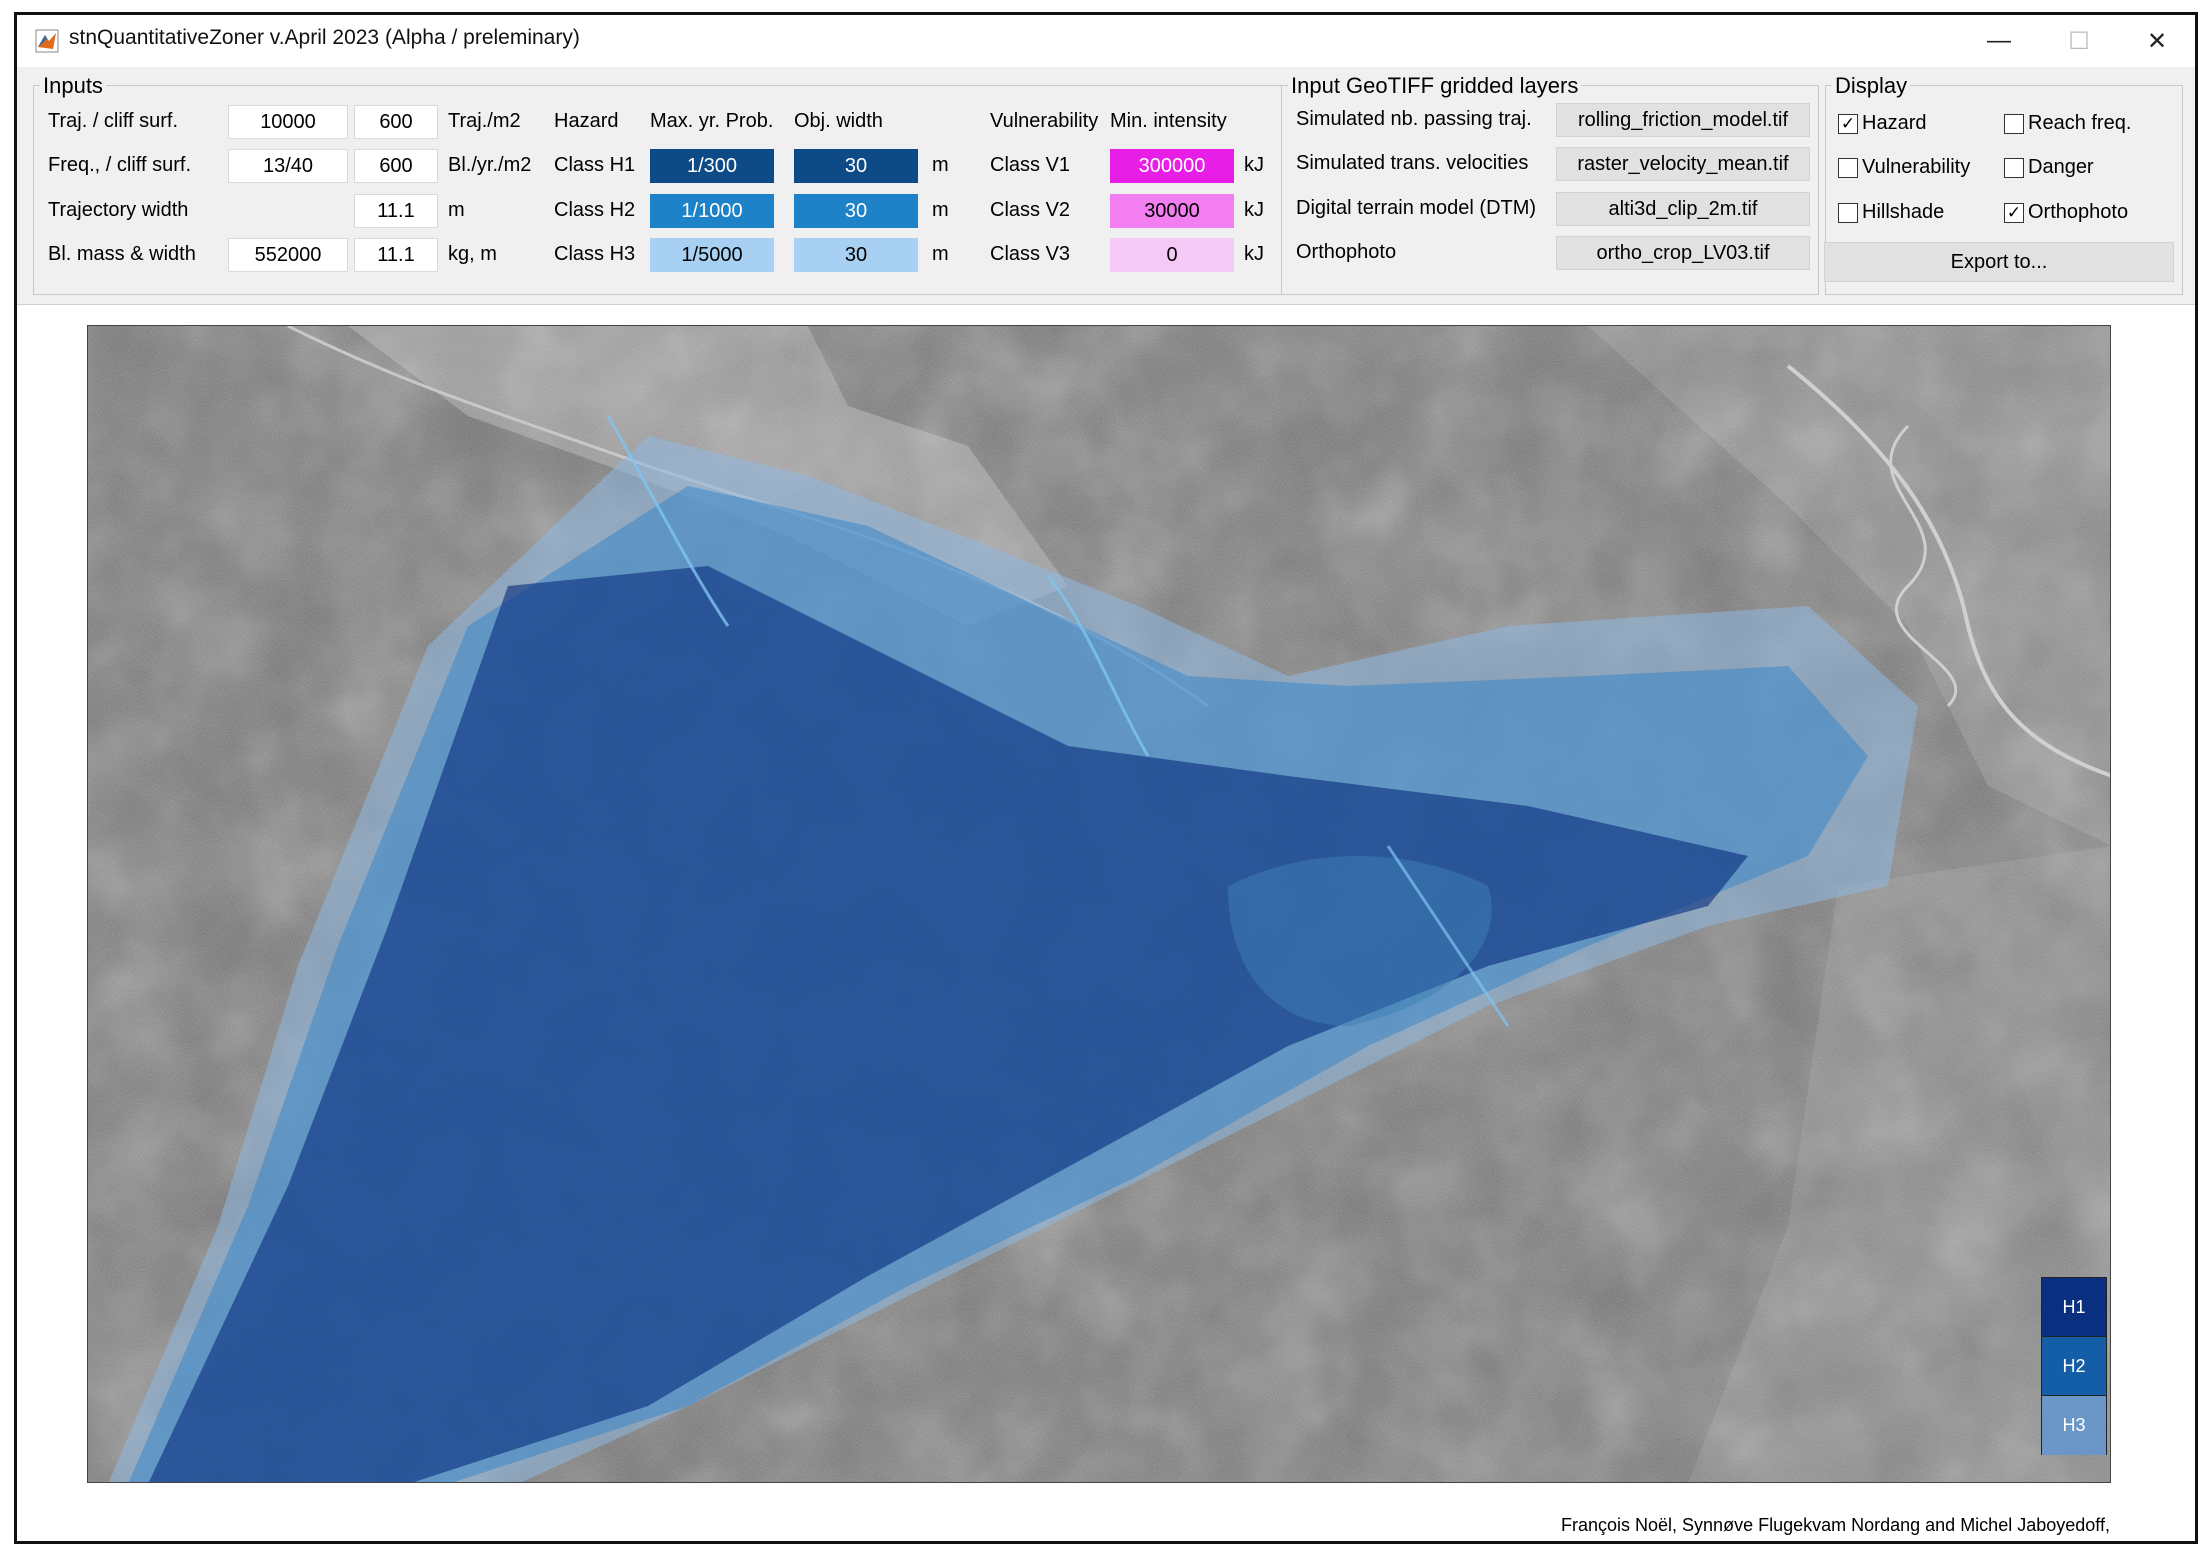 This screenshot has width=2208, height=1554. What do you see at coordinates (1044, 121) in the screenshot?
I see `vulnerability-header: Vulnerability` at bounding box center [1044, 121].